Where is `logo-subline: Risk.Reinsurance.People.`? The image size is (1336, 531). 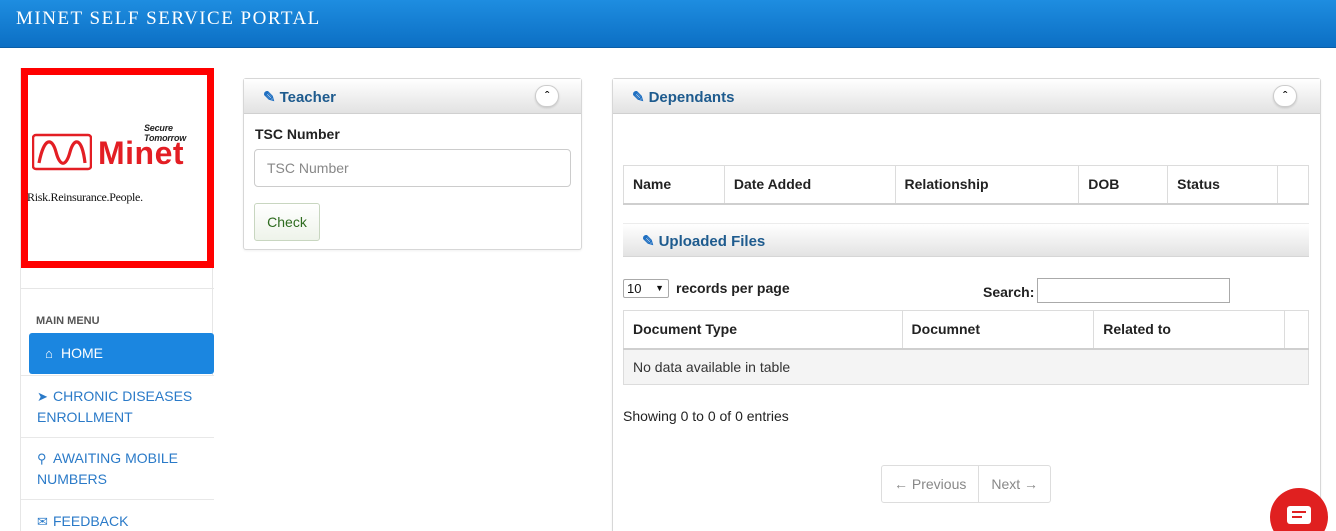
logo-subline: Risk.Reinsurance.People. is located at coordinates (85, 197).